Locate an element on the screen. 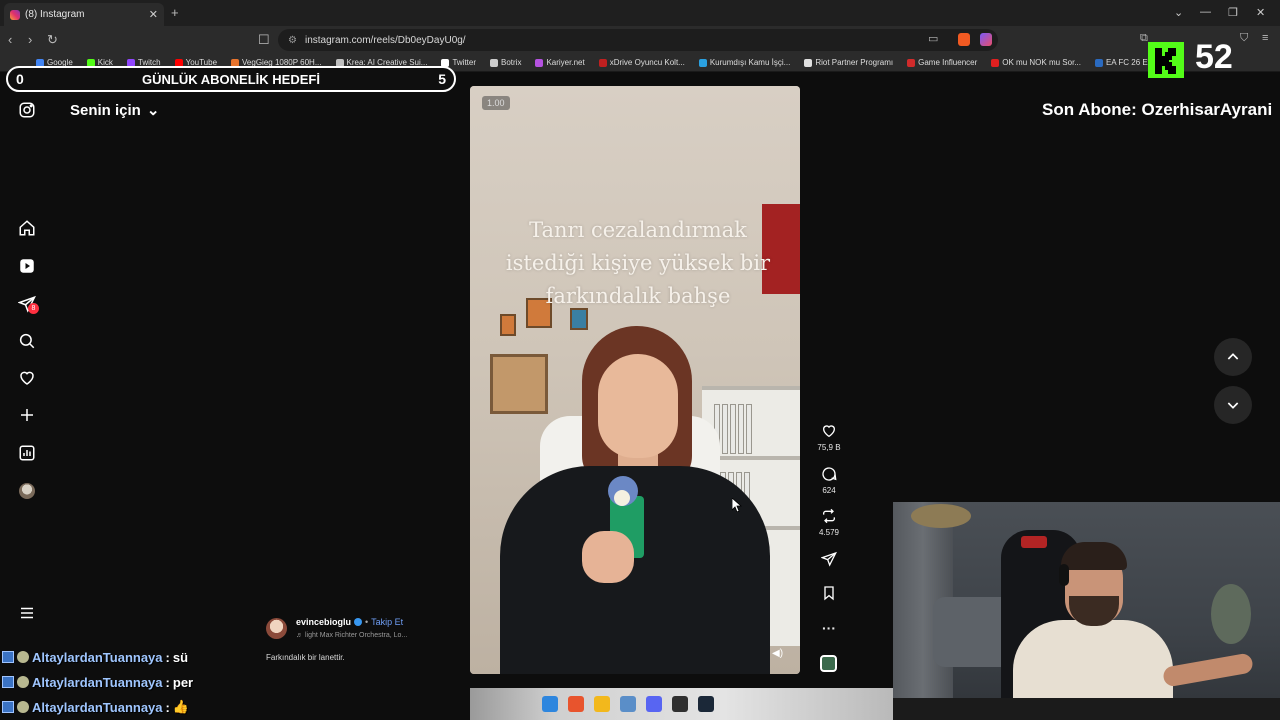  feed-selector: Senin için ⌄ is located at coordinates (115, 110).